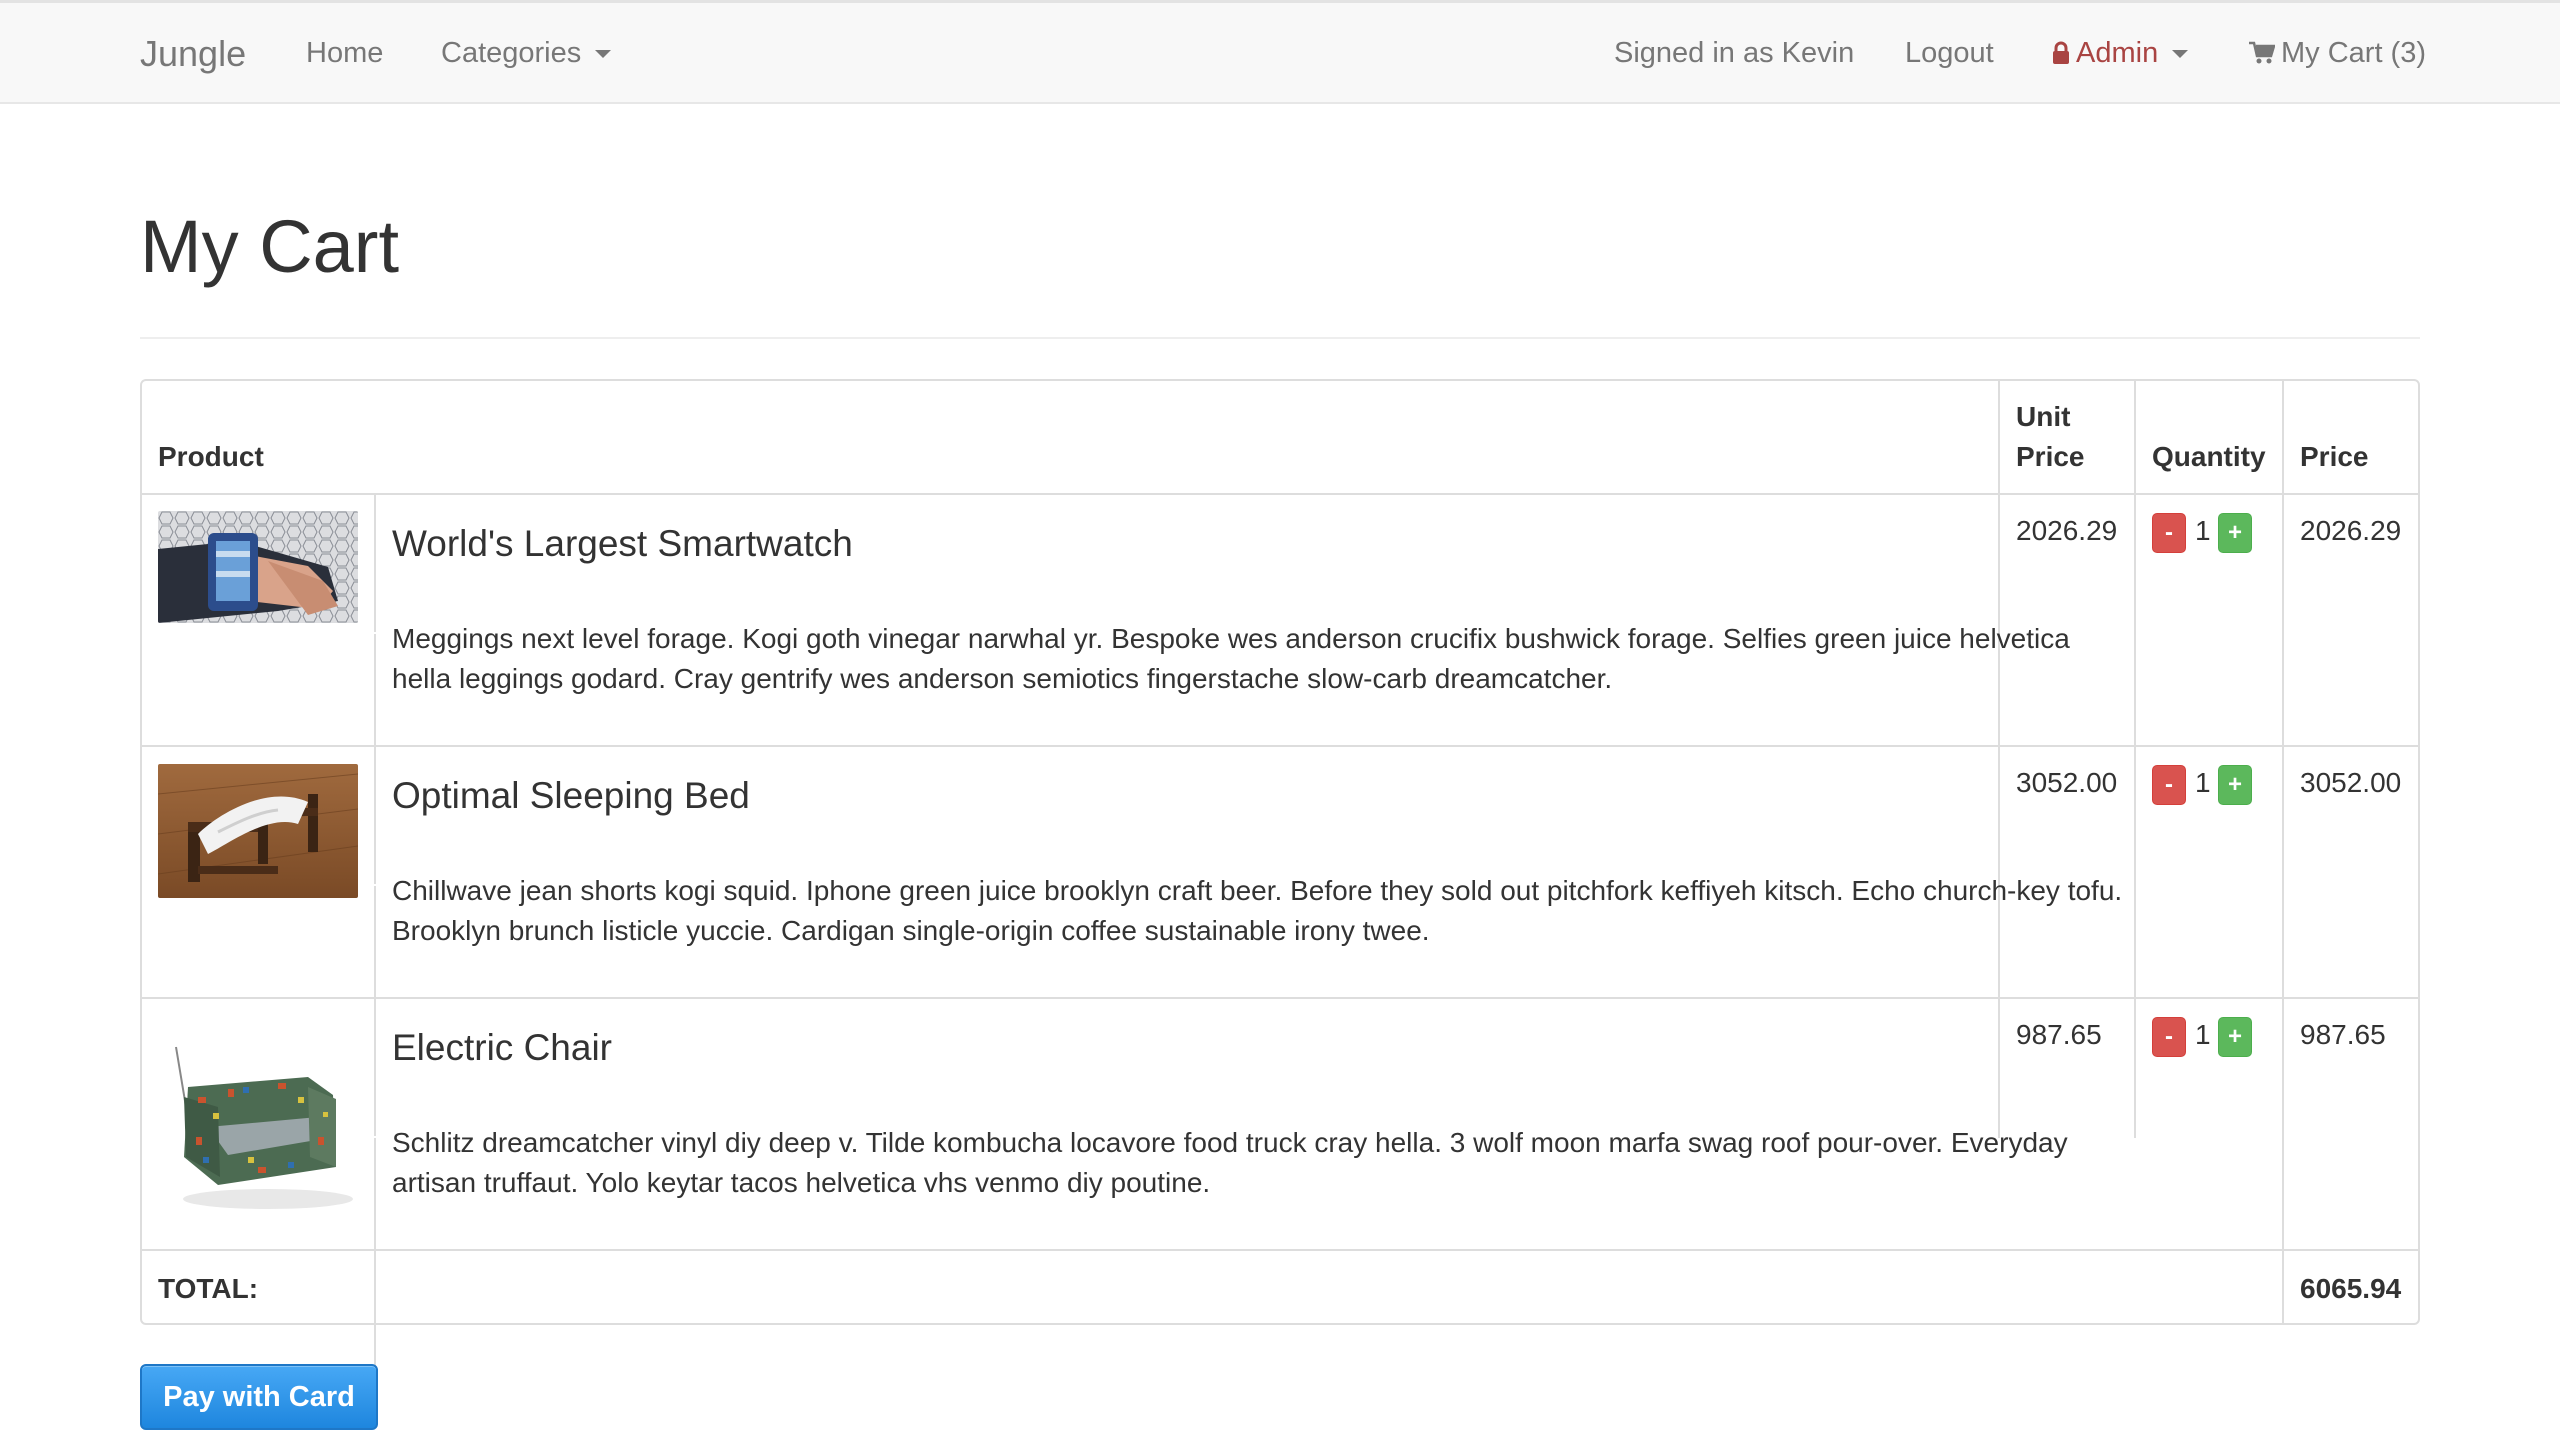  Describe the element at coordinates (193, 53) in the screenshot. I see `brand-link: Jungle` at that location.